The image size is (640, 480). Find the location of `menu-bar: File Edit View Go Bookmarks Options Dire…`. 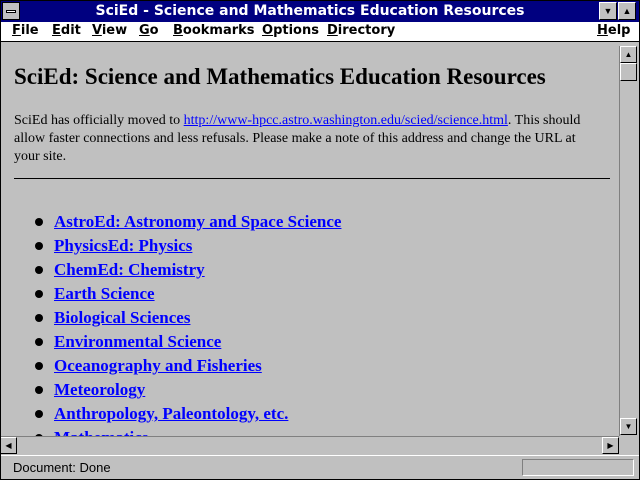

menu-bar: File Edit View Go Bookmarks Options Dire… is located at coordinates (320, 32).